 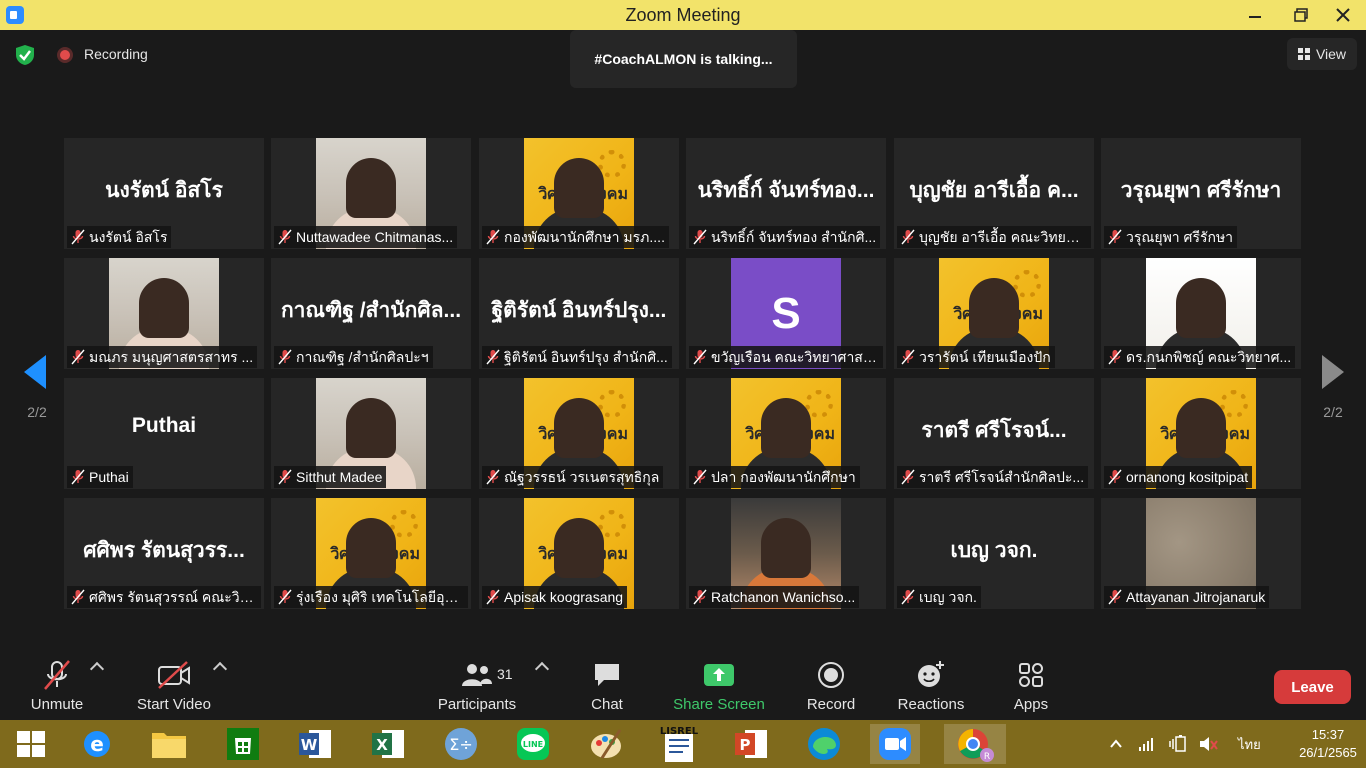 I want to click on window-titlebar: Zoom Meeting, so click(x=683, y=15).